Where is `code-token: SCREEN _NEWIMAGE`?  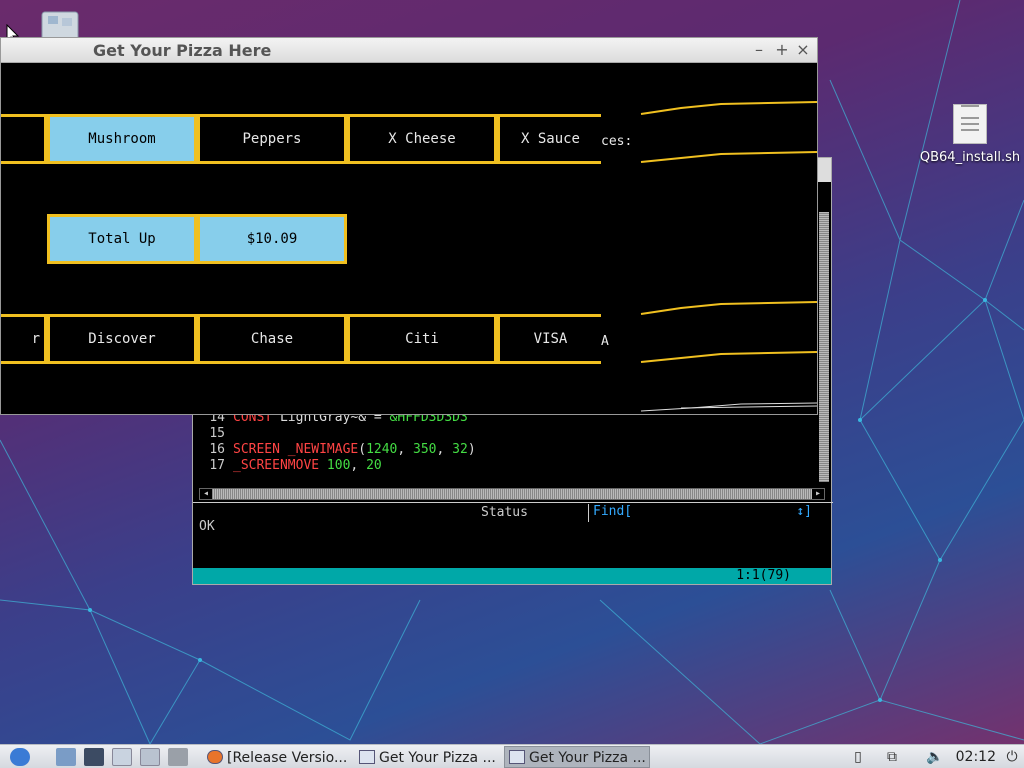 code-token: SCREEN _NEWIMAGE is located at coordinates (296, 449).